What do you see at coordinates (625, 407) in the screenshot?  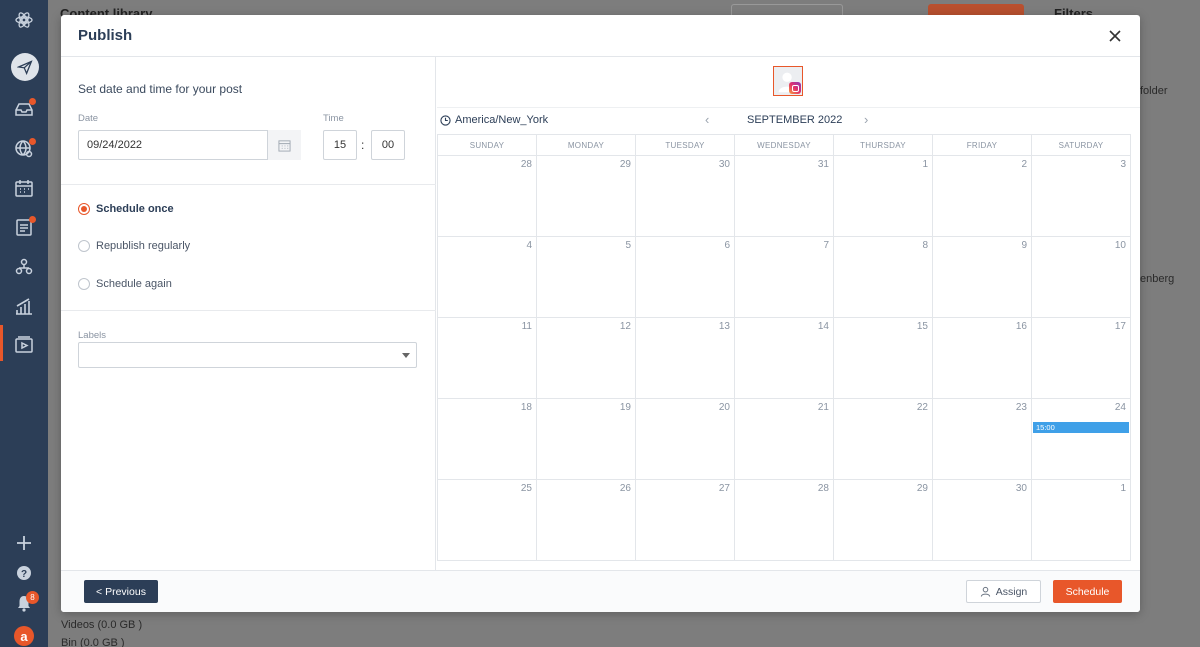 I see `day-number: 19` at bounding box center [625, 407].